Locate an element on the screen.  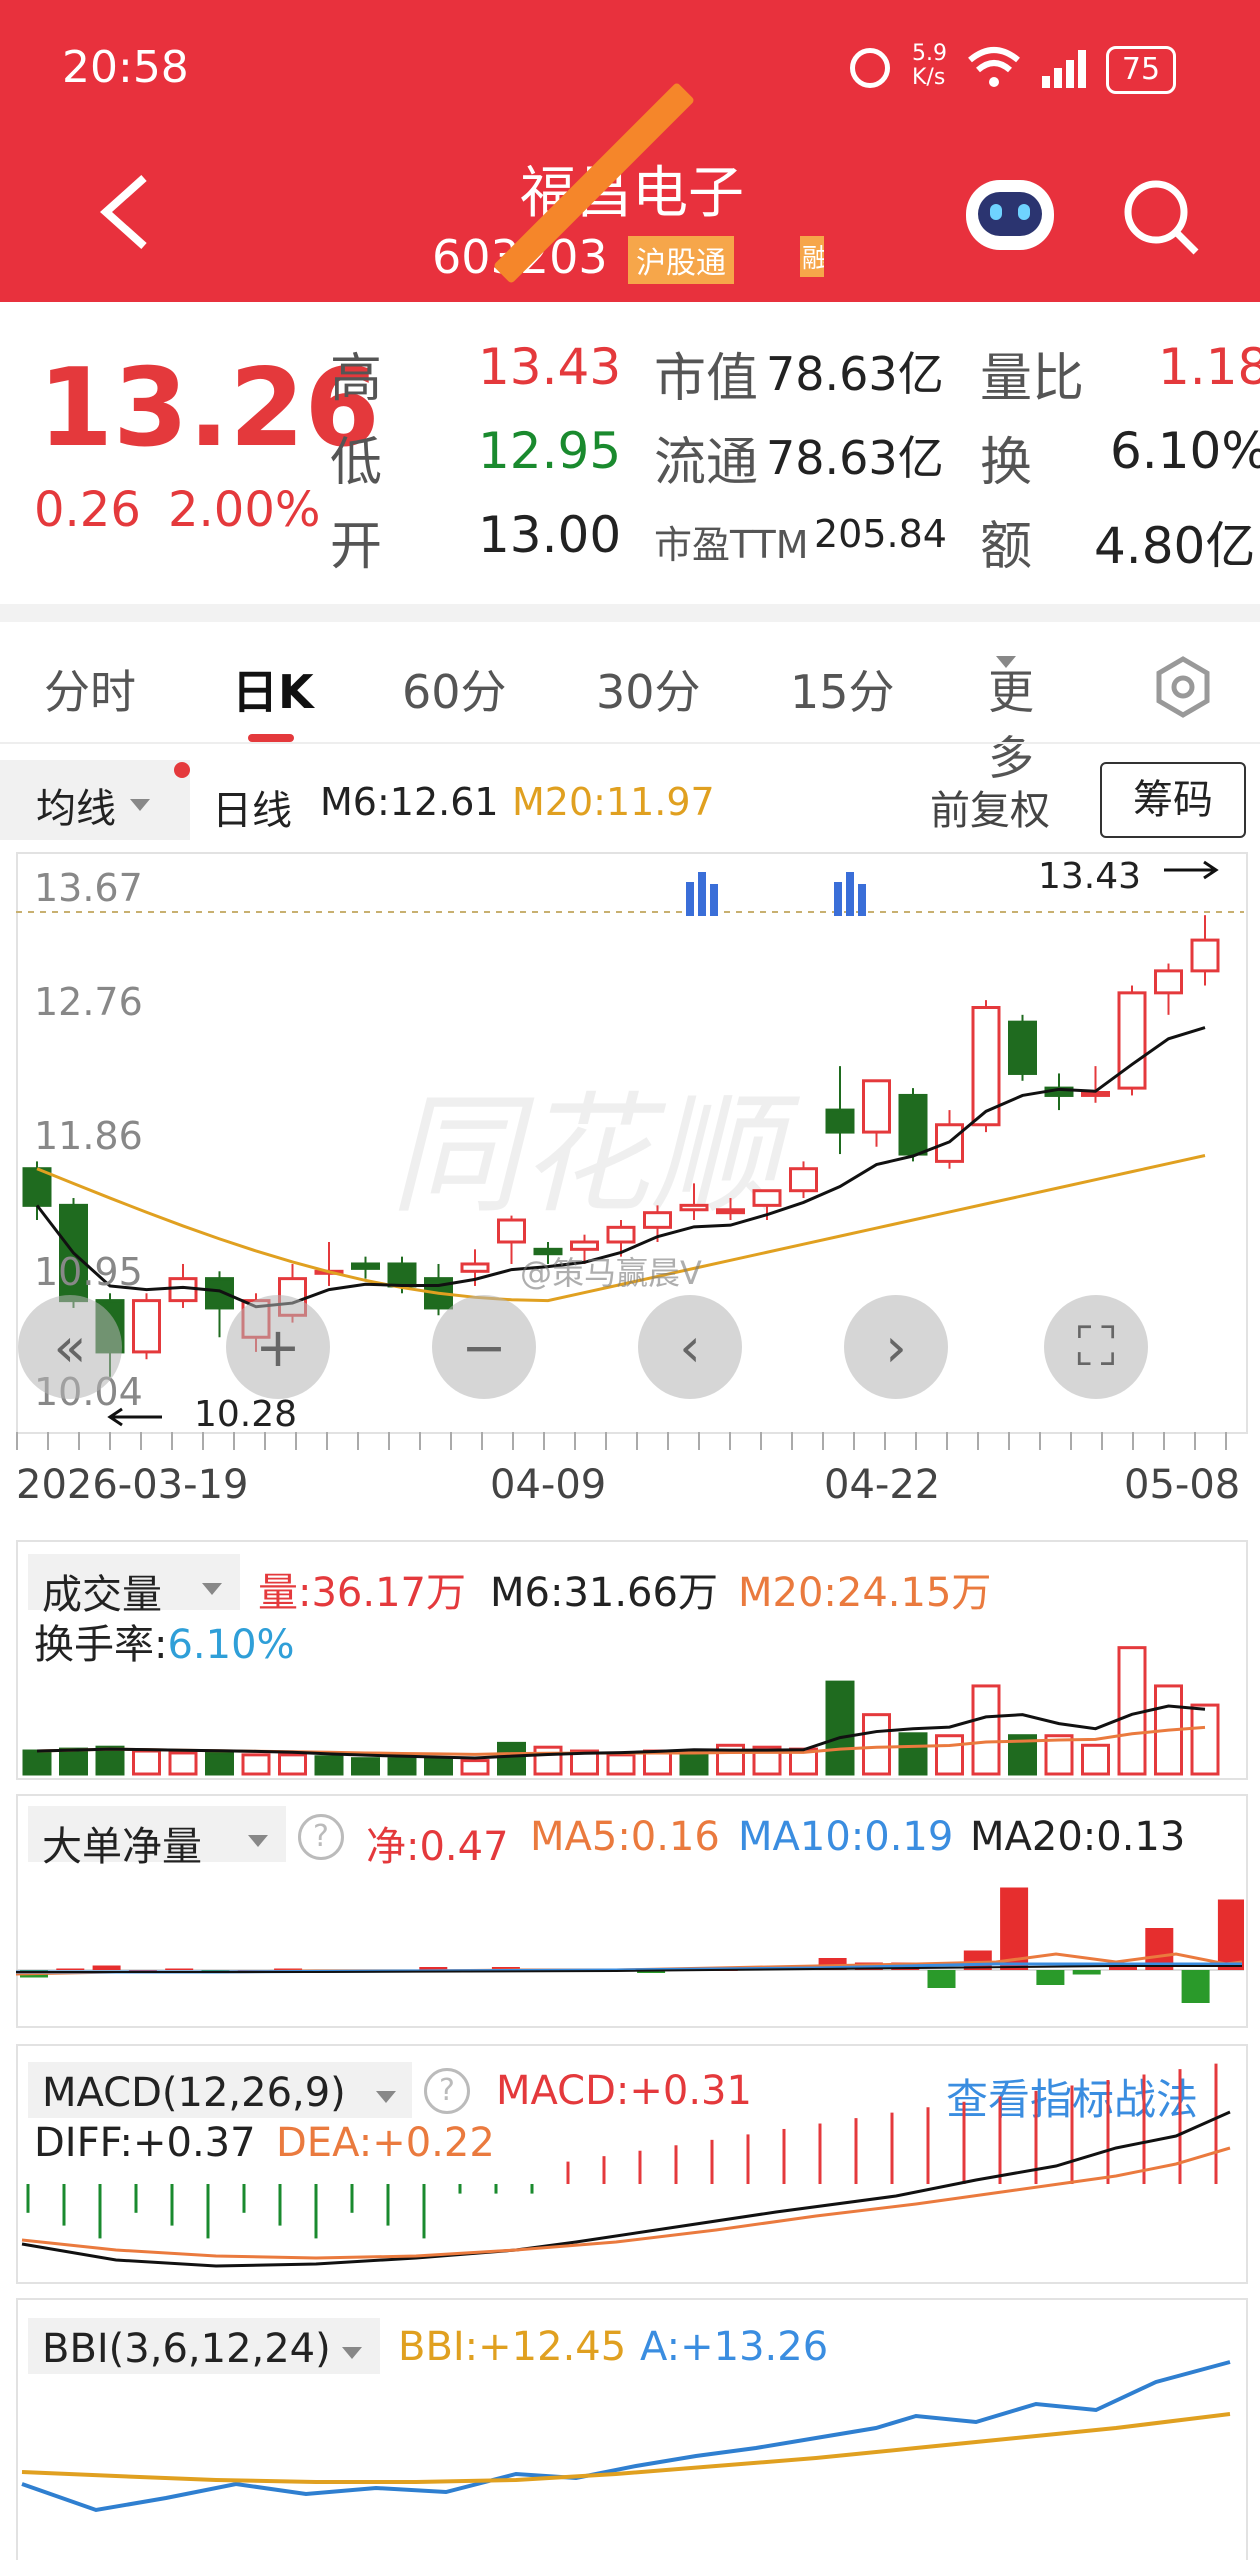
current-price: 13.26 is located at coordinates (209, 408).